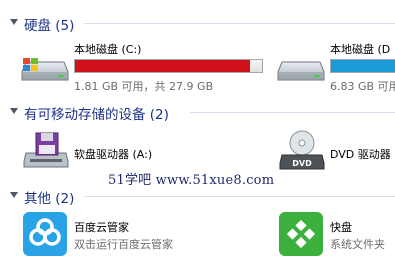  Describe the element at coordinates (334, 235) in the screenshot. I see `other-item-kuaipan: 快盘 系统文件夹` at that location.